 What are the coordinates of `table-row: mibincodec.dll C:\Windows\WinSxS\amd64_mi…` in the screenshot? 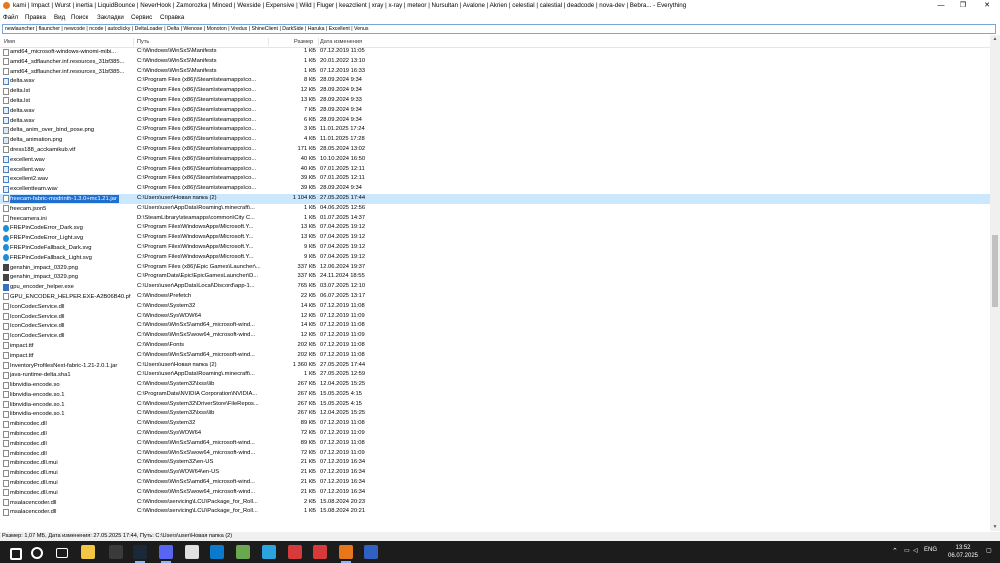 It's located at (495, 444).